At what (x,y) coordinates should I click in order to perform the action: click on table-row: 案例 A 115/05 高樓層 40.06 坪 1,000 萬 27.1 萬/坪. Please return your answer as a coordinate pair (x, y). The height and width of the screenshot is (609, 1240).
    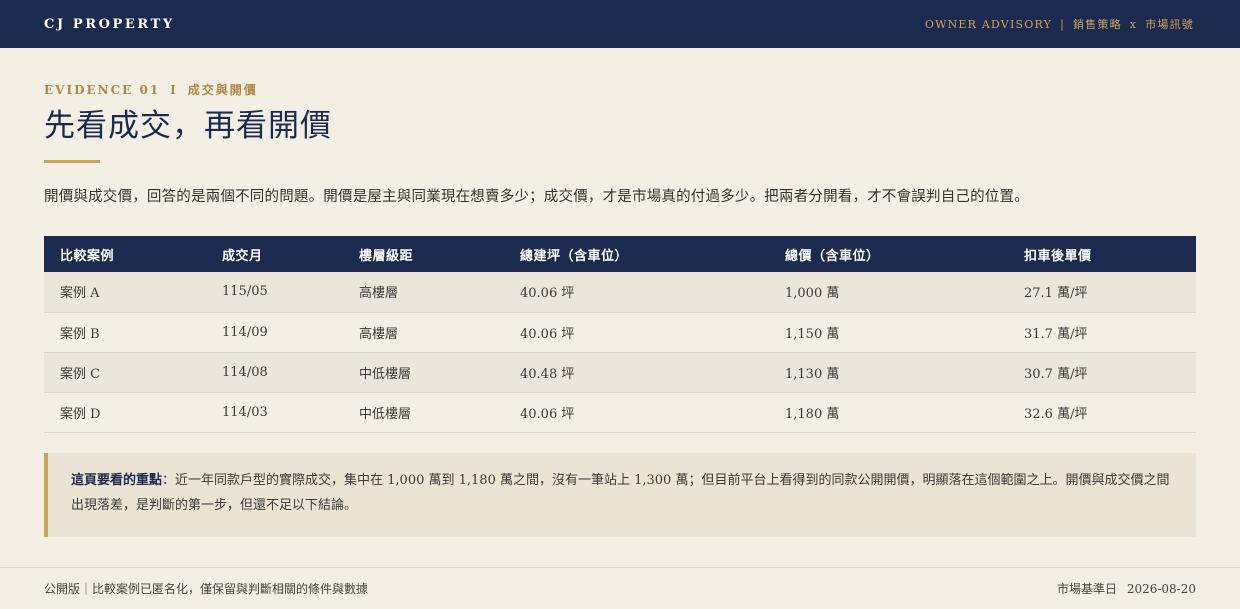
    Looking at the image, I should click on (620, 292).